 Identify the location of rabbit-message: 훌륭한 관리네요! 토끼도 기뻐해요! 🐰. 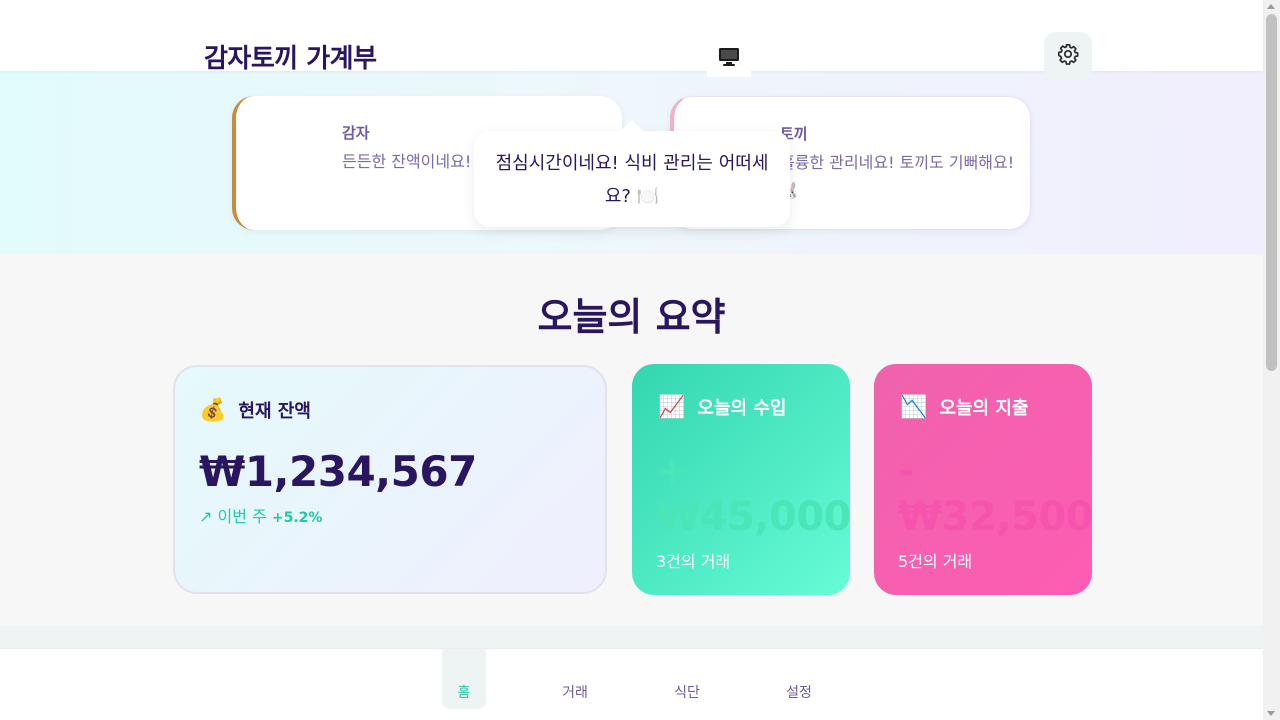
(897, 176).